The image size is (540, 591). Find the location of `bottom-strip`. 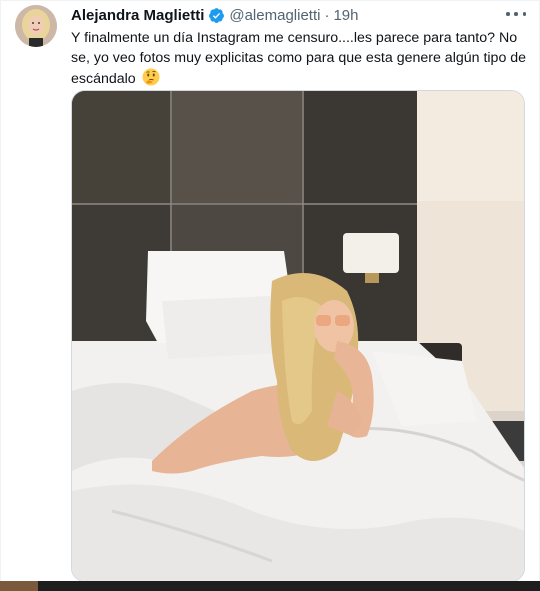

bottom-strip is located at coordinates (270, 586).